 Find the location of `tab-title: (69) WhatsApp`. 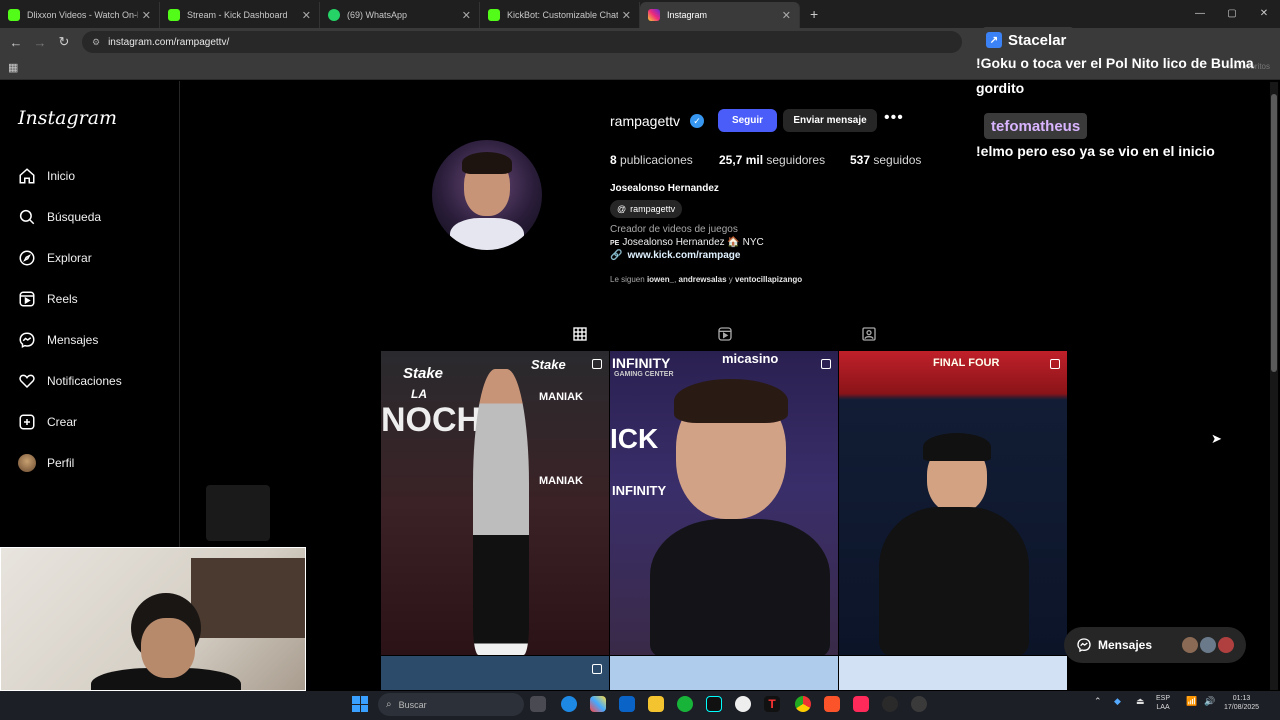

tab-title: (69) WhatsApp is located at coordinates (377, 15).